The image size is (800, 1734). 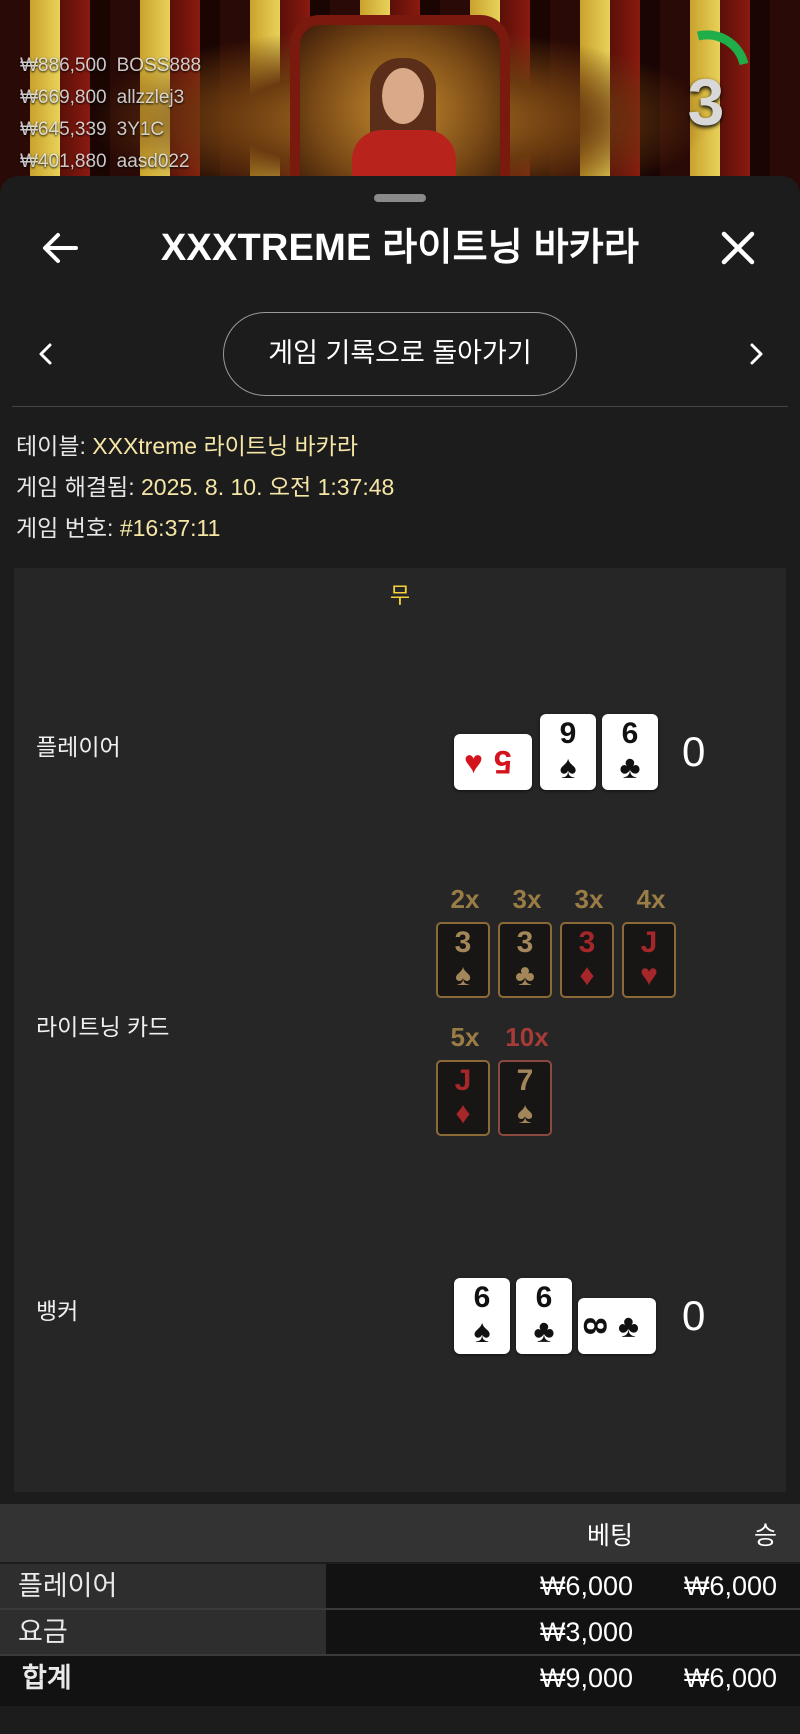 What do you see at coordinates (609, 1536) in the screenshot?
I see `column-header-bet: 베팅` at bounding box center [609, 1536].